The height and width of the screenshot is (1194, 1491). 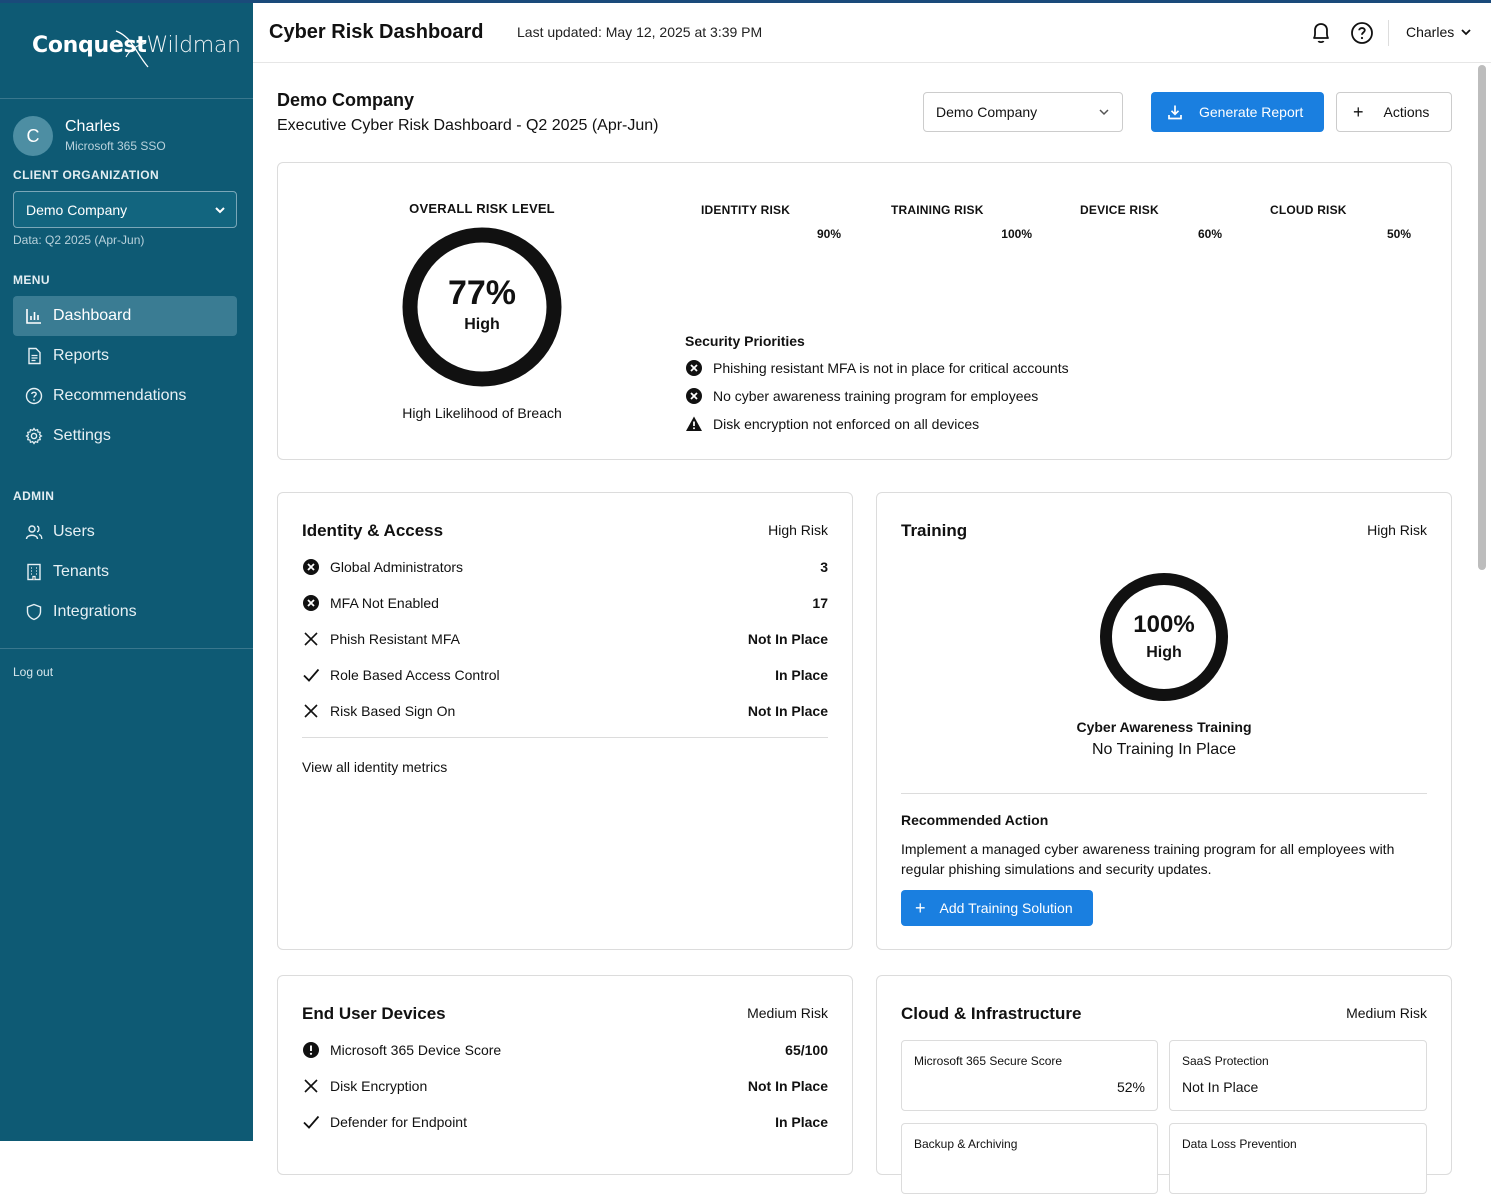 I want to click on metric-value: 17, so click(x=820, y=603).